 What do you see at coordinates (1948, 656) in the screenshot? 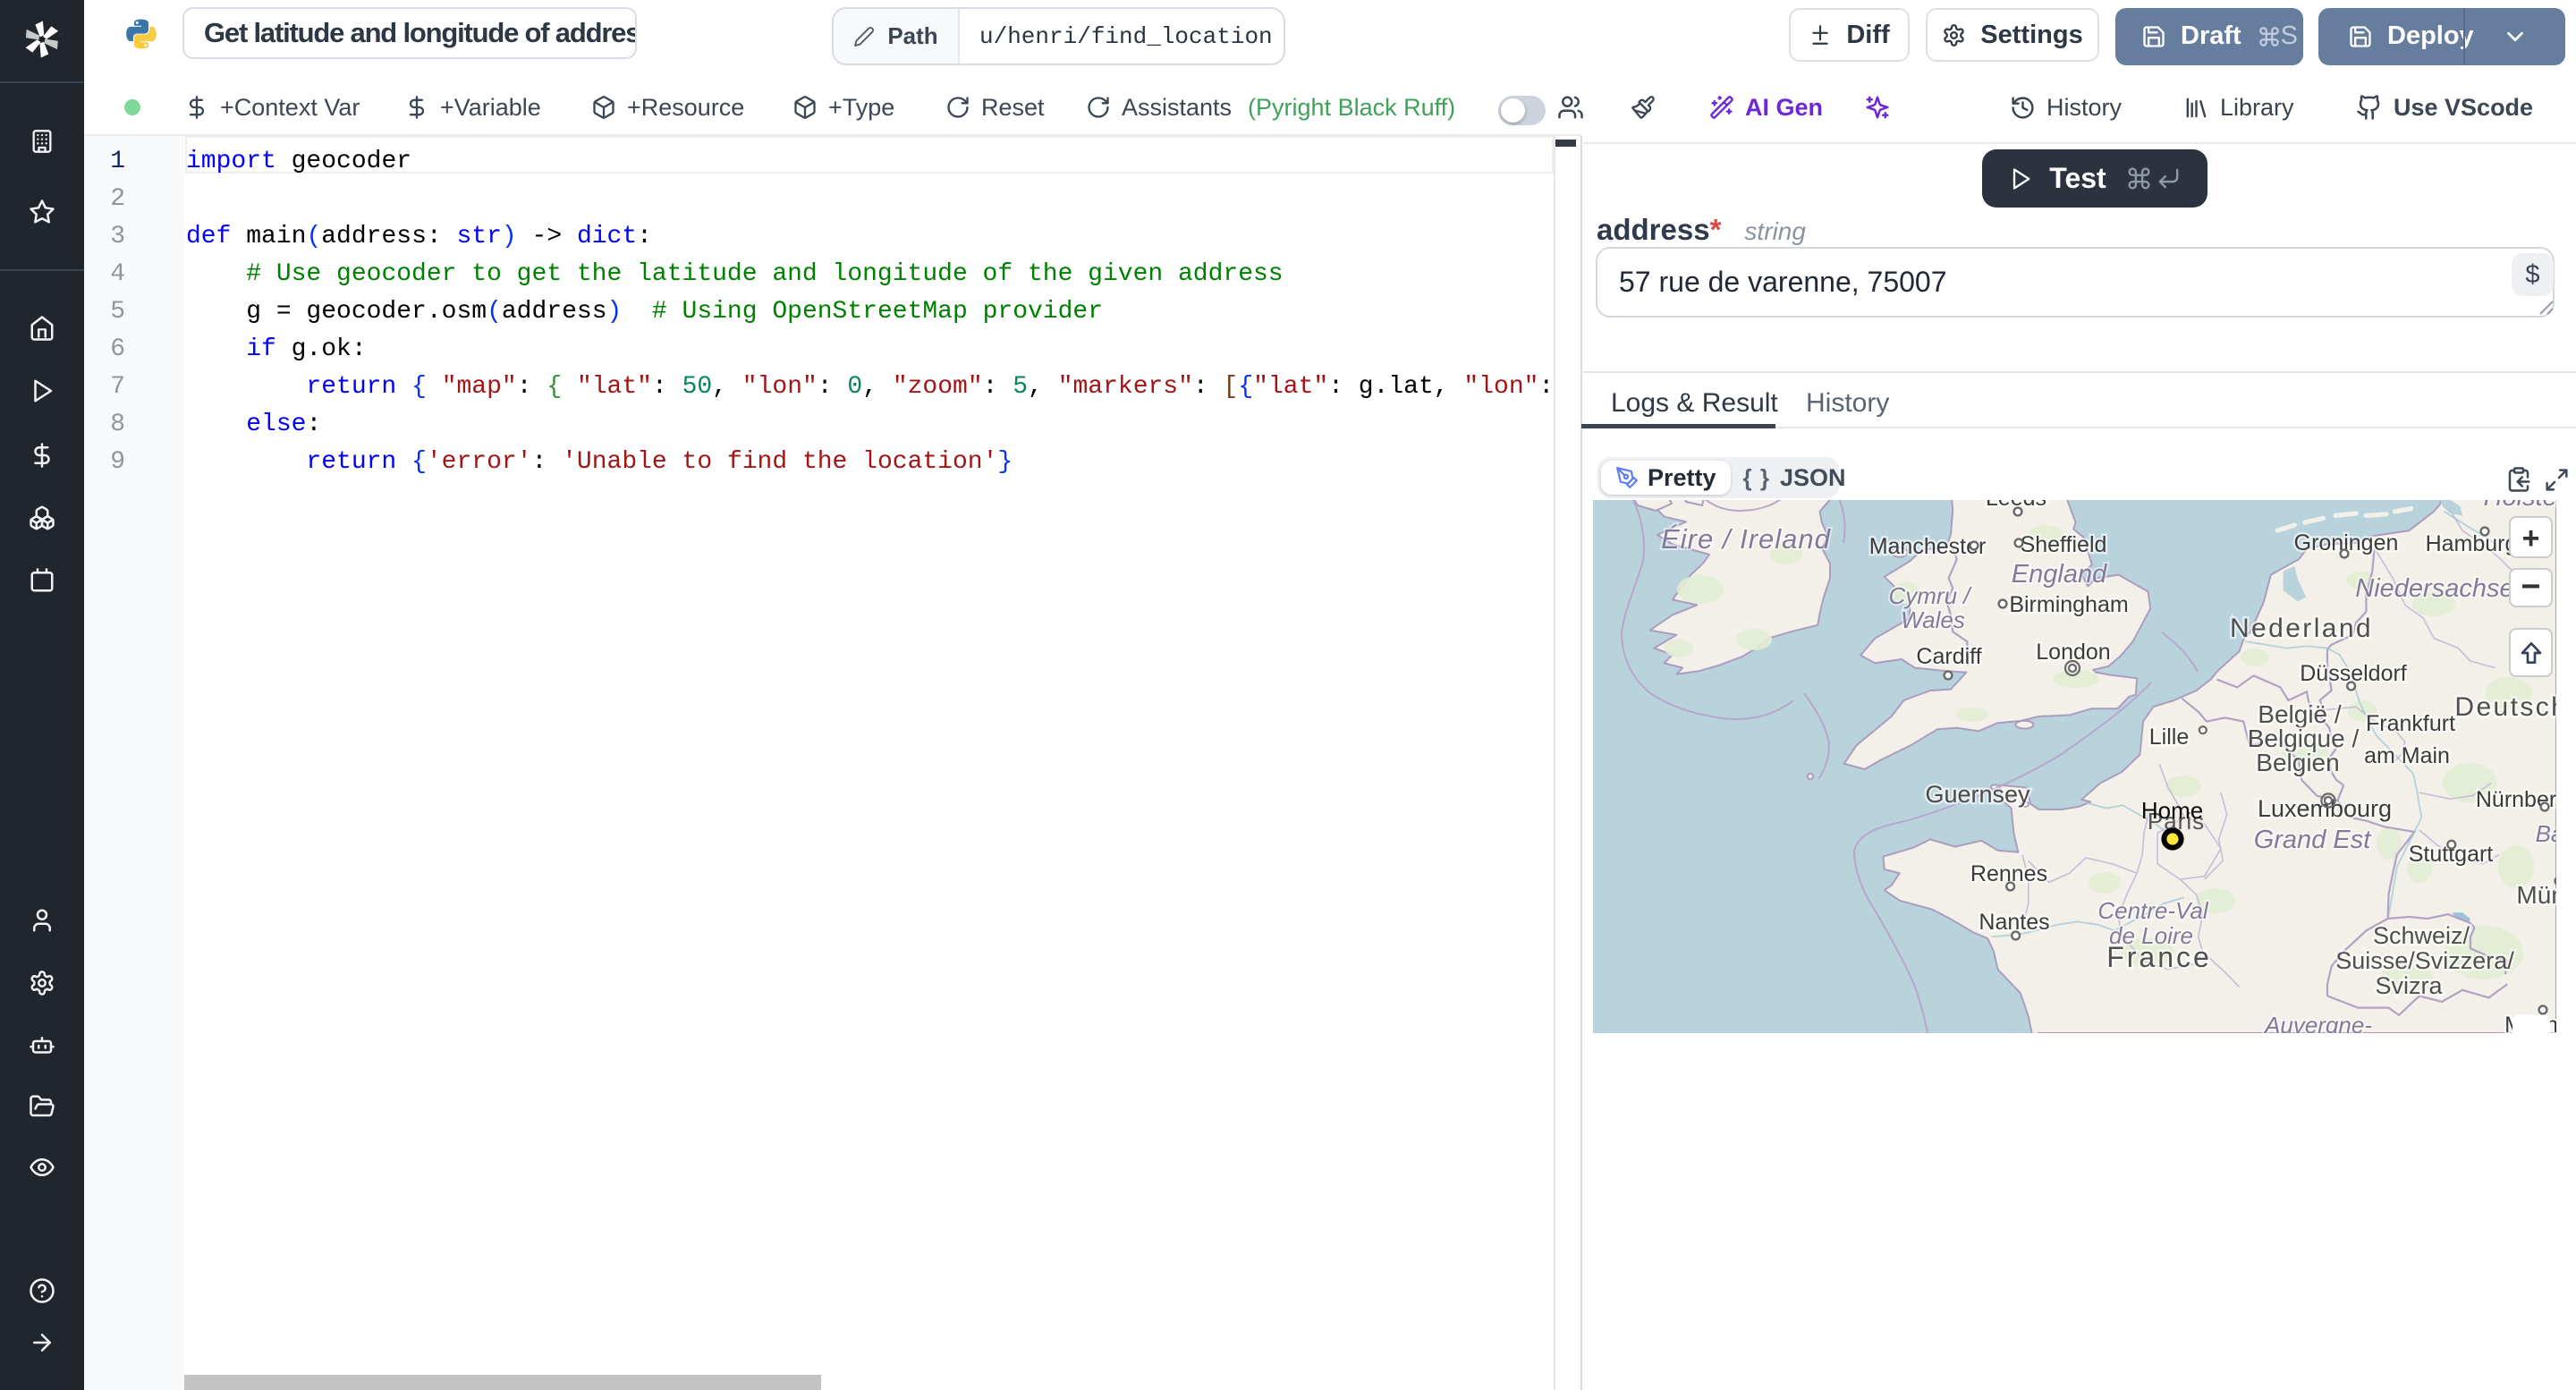
I see `svg-text: Cardiff` at bounding box center [1948, 656].